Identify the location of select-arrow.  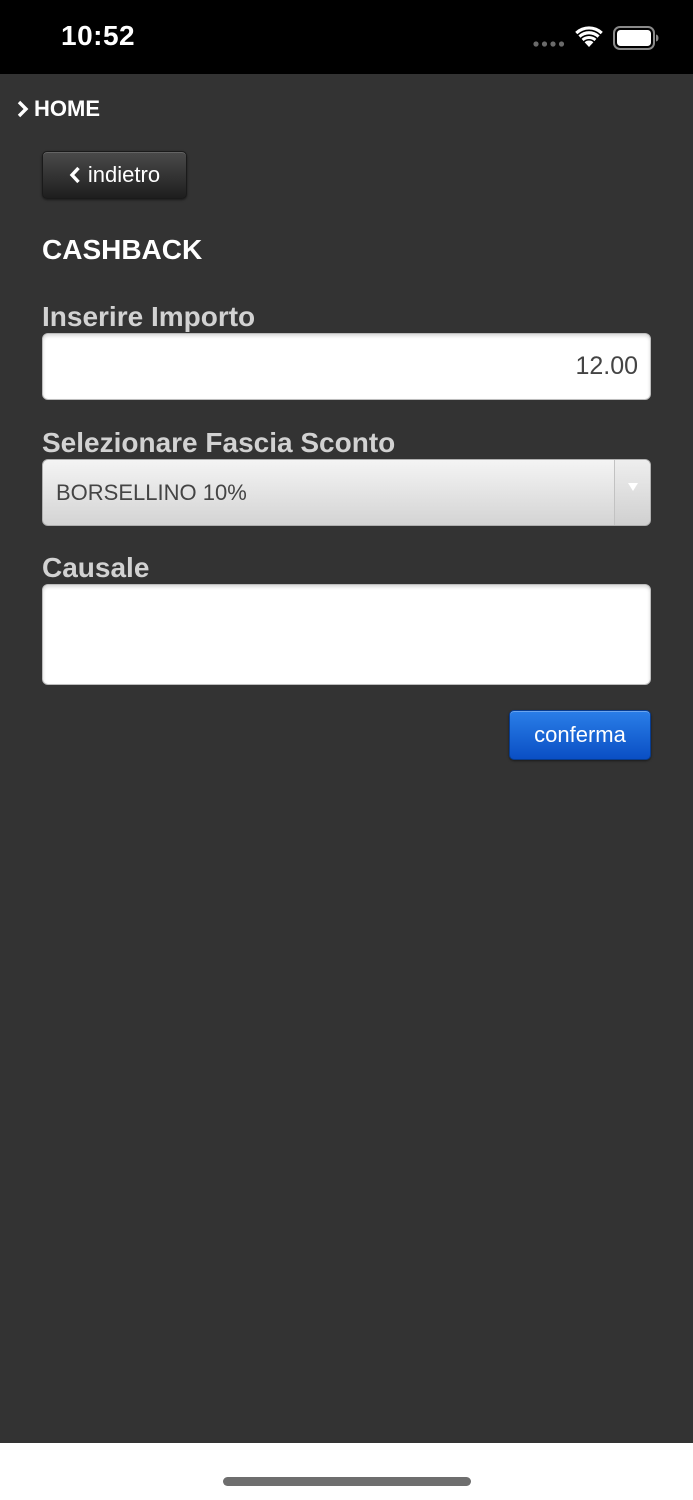
(632, 492).